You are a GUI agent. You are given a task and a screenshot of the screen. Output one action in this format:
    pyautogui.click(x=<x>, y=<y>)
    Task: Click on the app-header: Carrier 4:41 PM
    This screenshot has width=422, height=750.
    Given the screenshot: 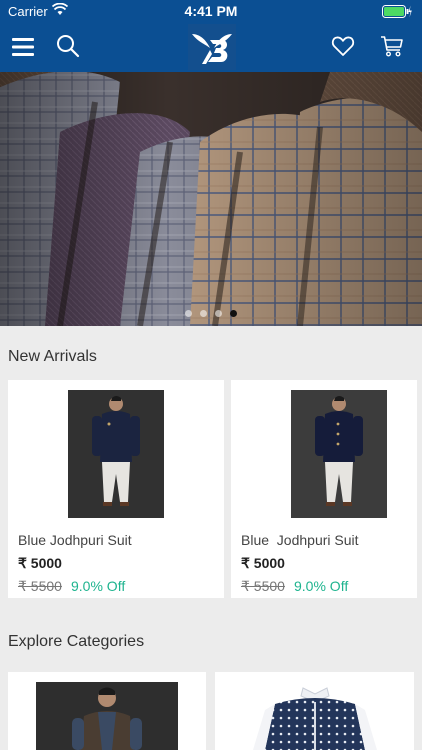 What is the action you would take?
    pyautogui.click(x=211, y=36)
    